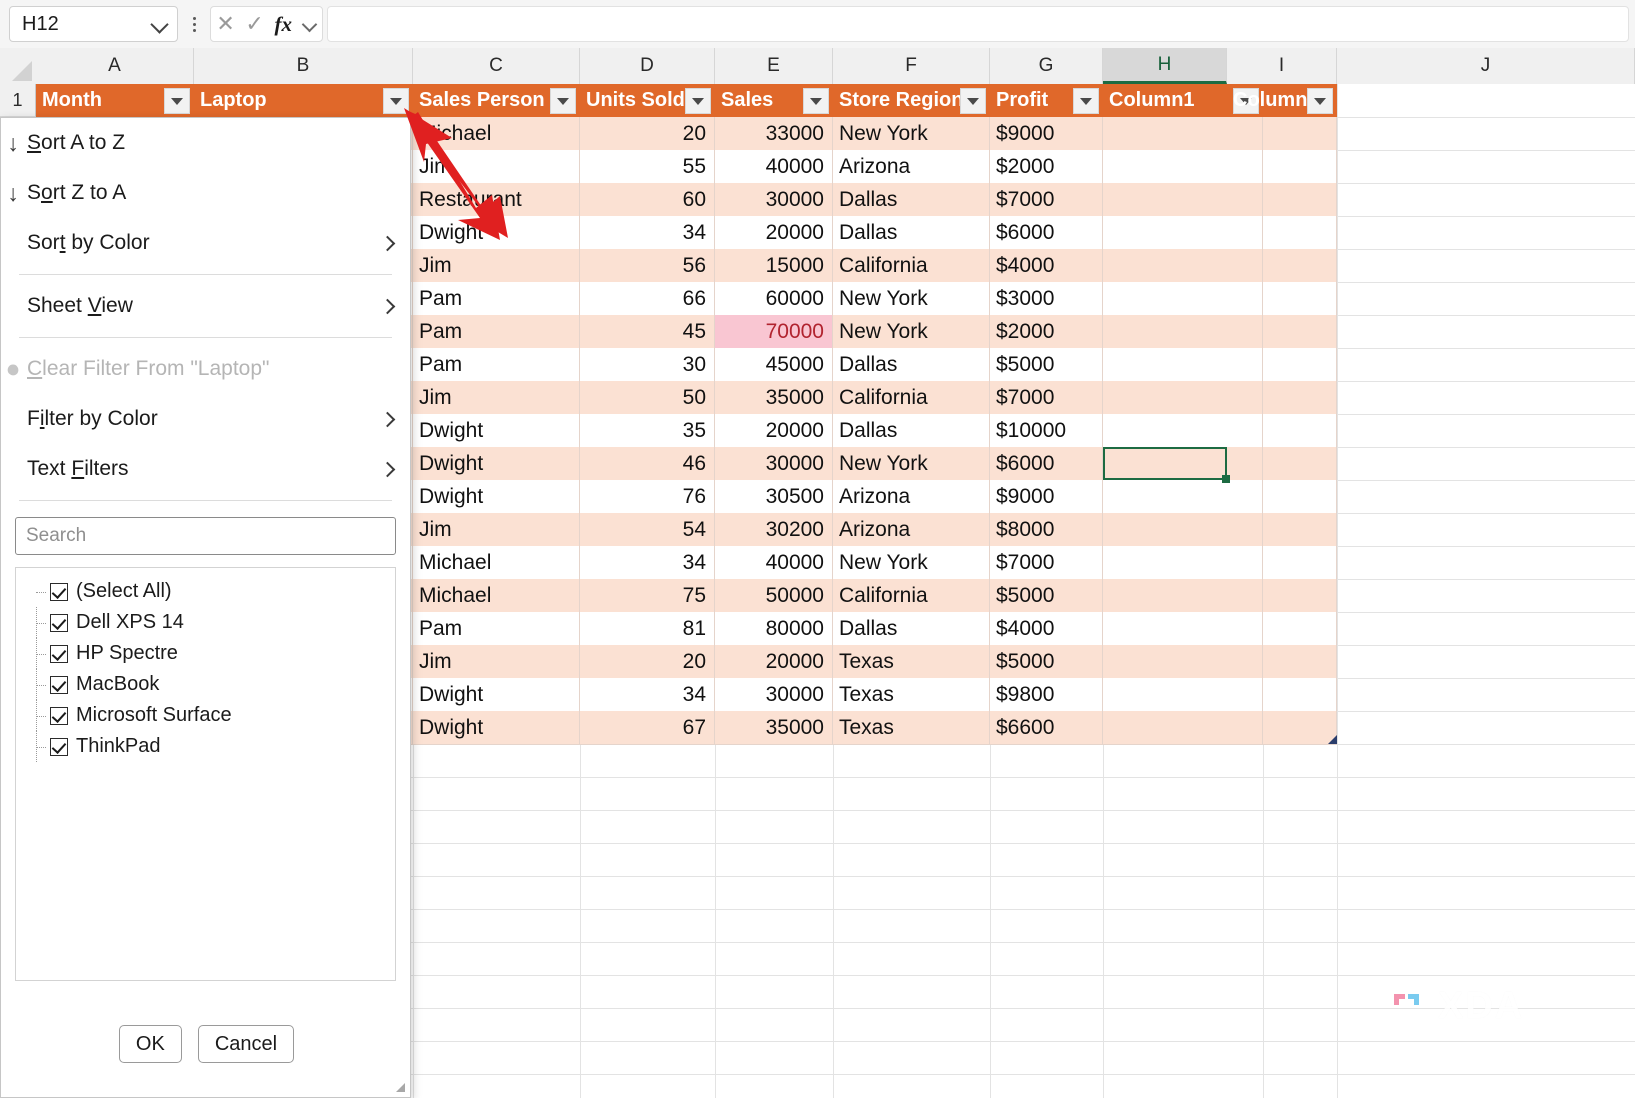 The image size is (1635, 1098). I want to click on cell-f-13: Arizona, so click(911, 496).